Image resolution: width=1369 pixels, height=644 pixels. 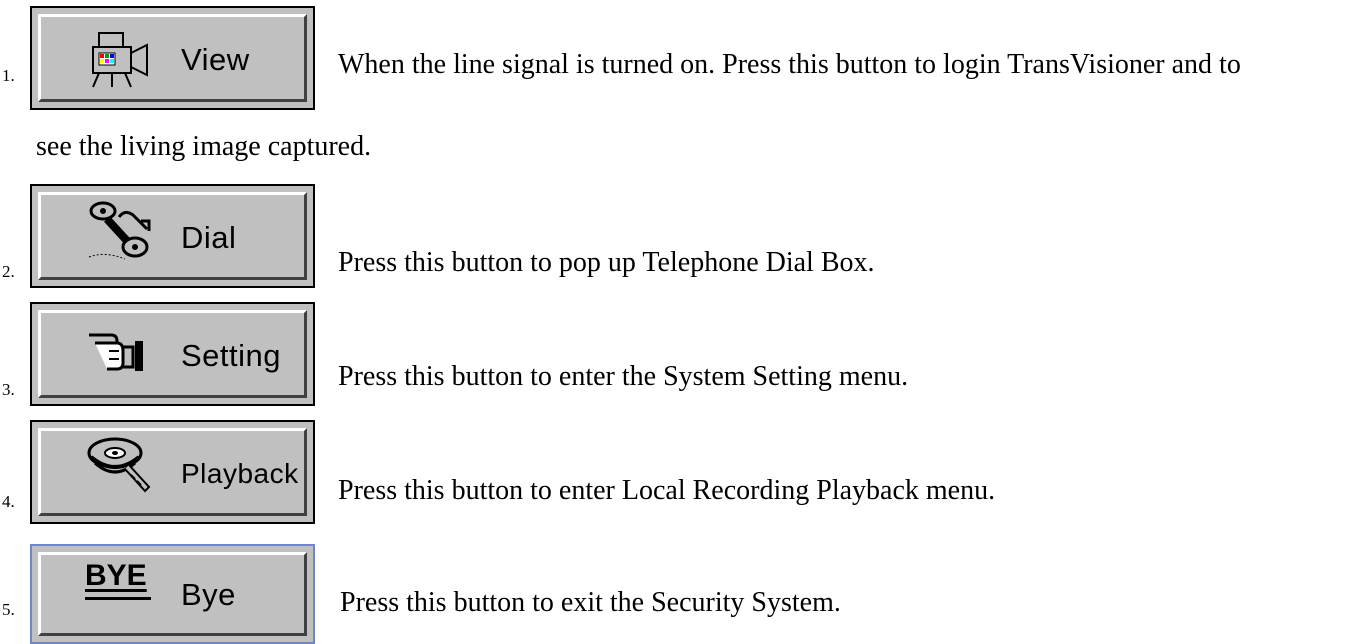 I want to click on bye-button-label: Bye, so click(x=208, y=594).